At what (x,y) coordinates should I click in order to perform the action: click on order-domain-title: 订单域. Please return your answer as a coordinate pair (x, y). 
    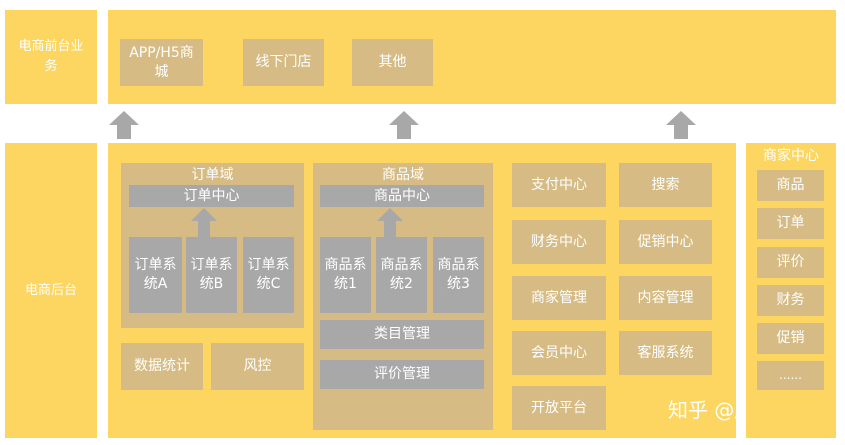
    Looking at the image, I should click on (212, 175).